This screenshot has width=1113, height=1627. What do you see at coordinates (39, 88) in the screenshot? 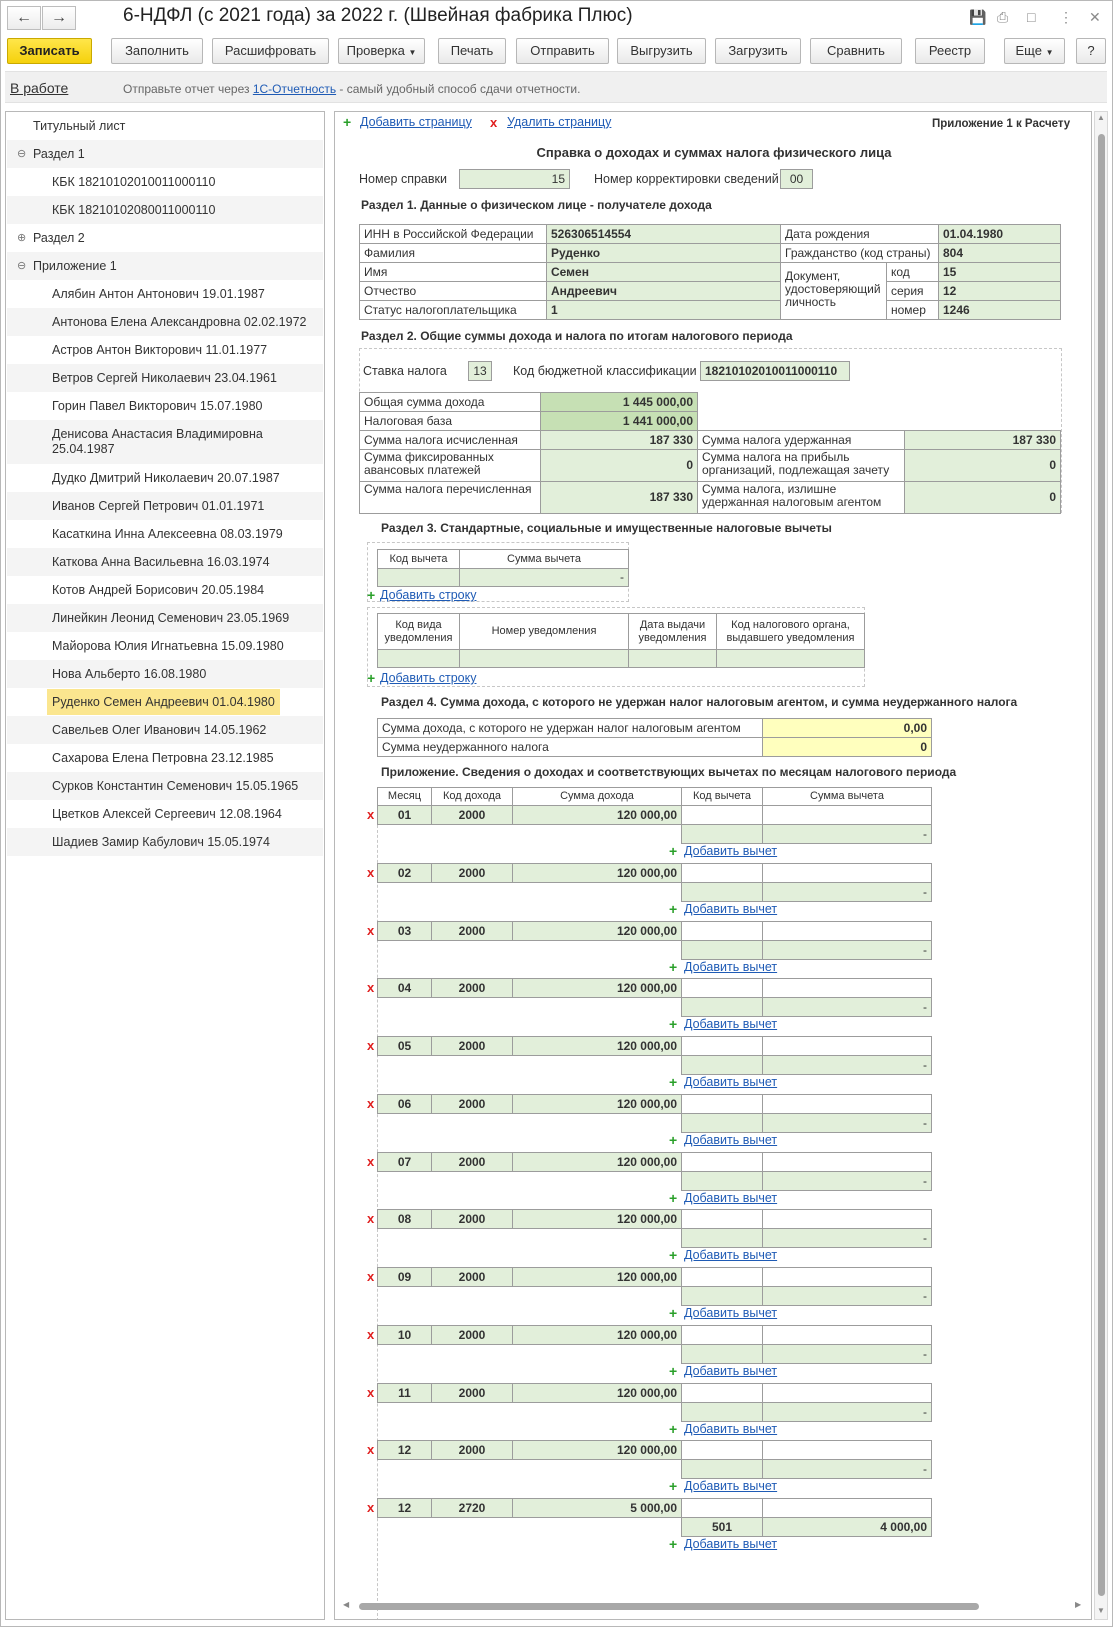
I see `status-link: В работе` at bounding box center [39, 88].